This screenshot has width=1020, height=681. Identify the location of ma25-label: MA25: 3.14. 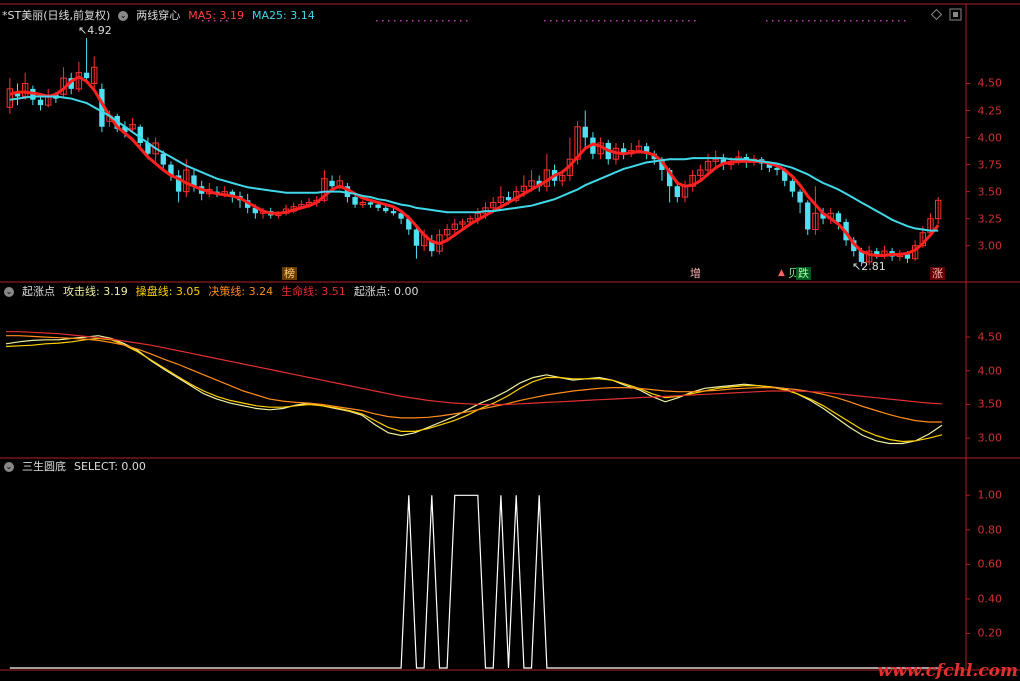
(283, 15).